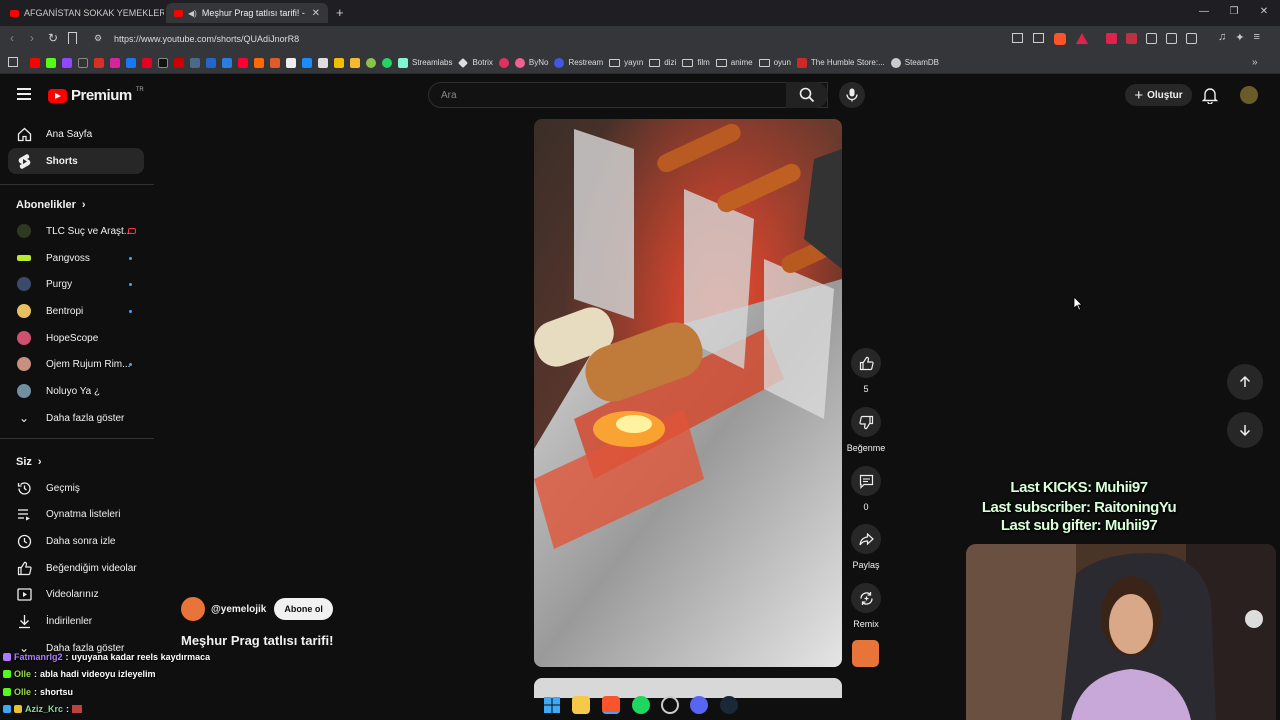 The image size is (1280, 720). Describe the element at coordinates (13, 62) in the screenshot. I see `apps-grid-icon` at that location.